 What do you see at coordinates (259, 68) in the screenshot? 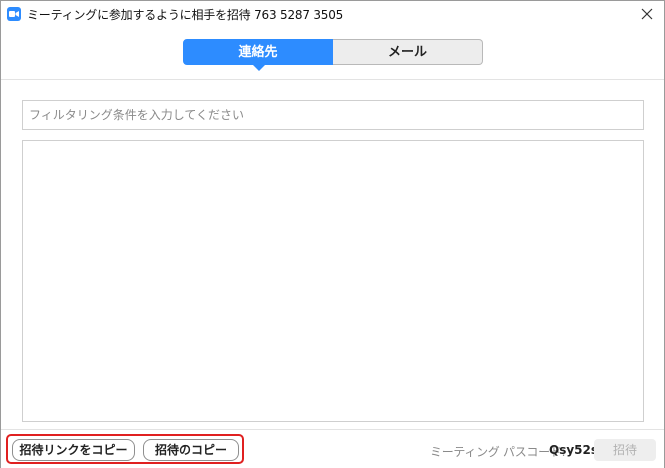
I see `selected-tab-pointer` at bounding box center [259, 68].